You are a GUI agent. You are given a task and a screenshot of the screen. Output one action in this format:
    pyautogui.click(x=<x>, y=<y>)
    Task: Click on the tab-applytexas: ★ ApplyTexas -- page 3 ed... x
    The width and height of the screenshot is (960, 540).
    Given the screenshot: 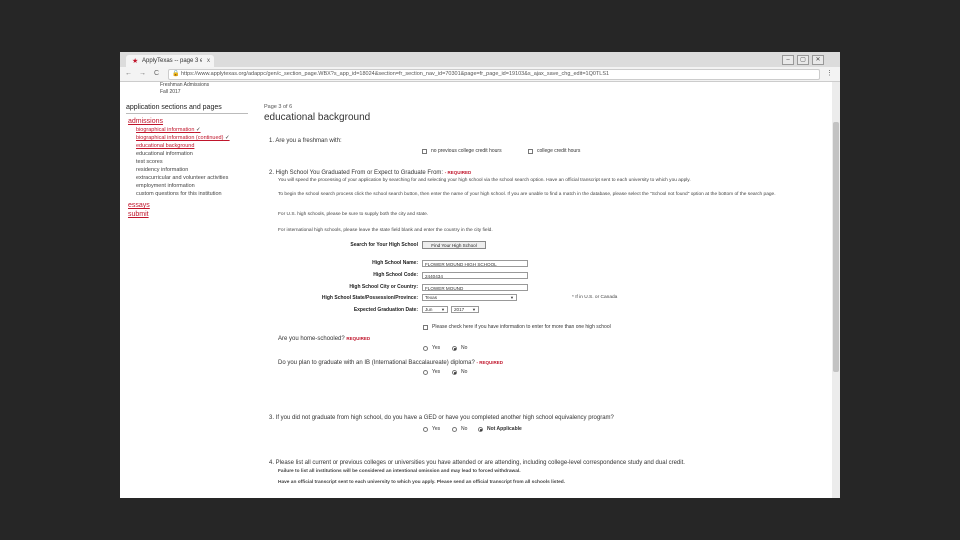 What is the action you would take?
    pyautogui.click(x=170, y=61)
    